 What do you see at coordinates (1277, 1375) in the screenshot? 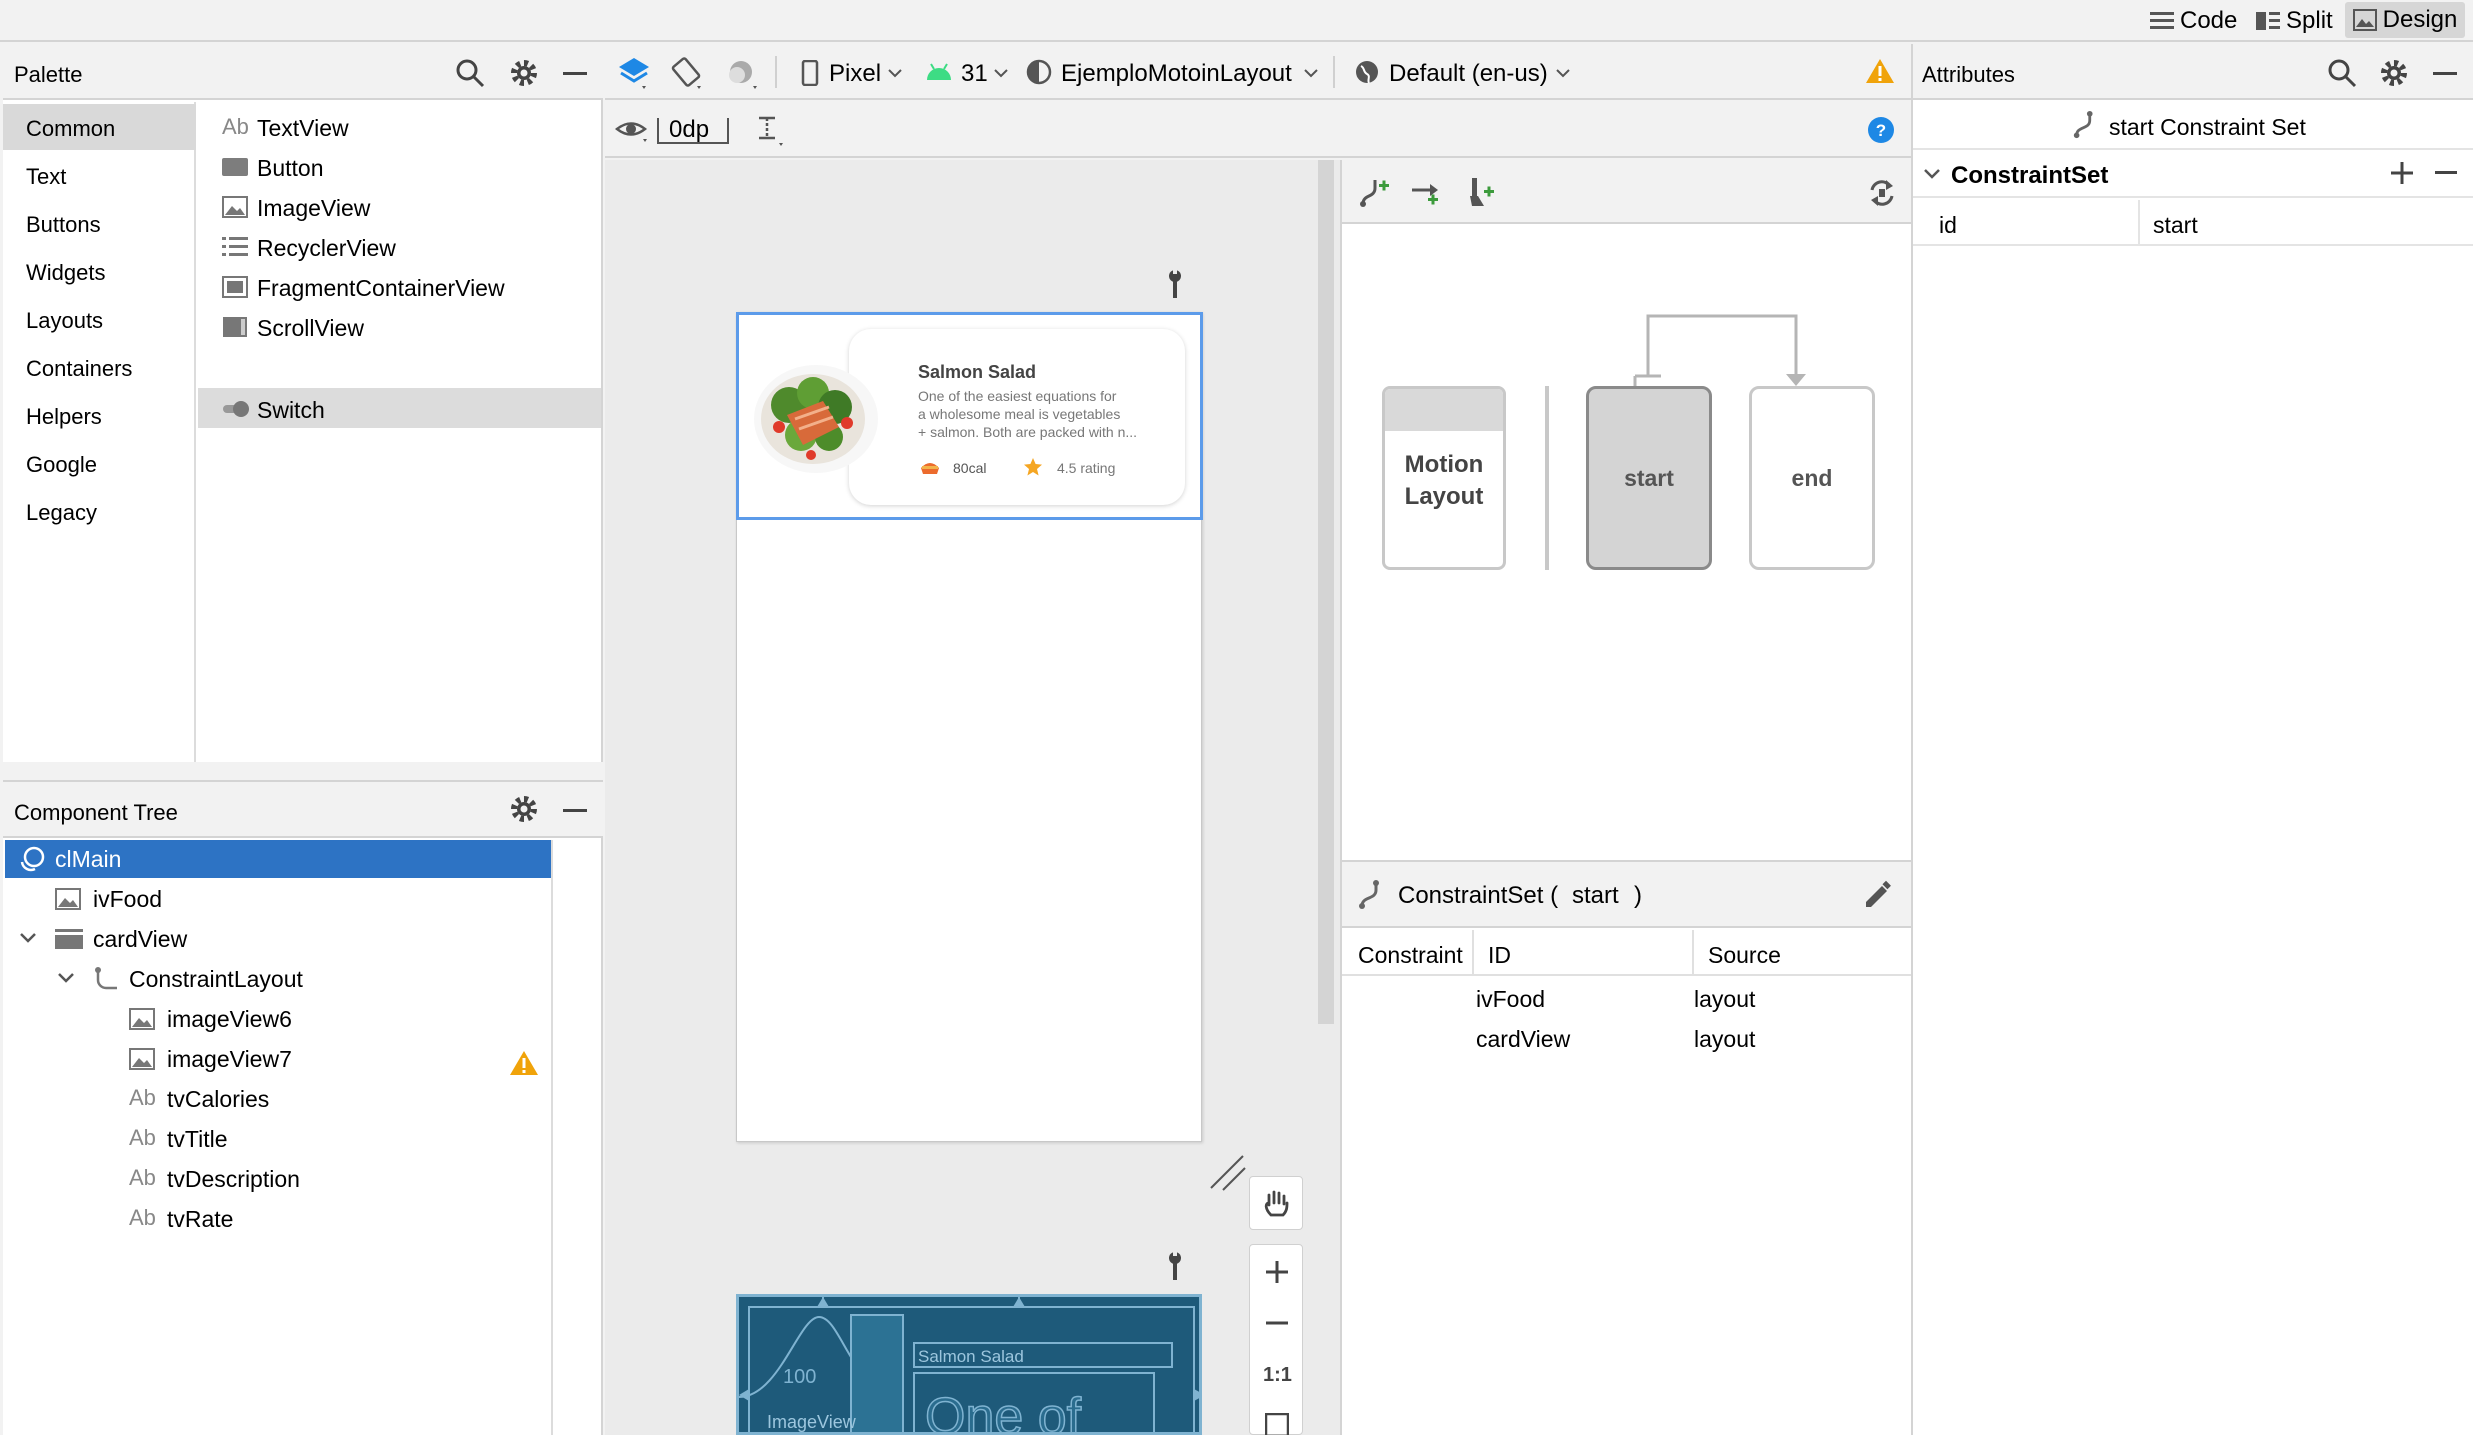
I see `zoom-actual-size-button: 1:1` at bounding box center [1277, 1375].